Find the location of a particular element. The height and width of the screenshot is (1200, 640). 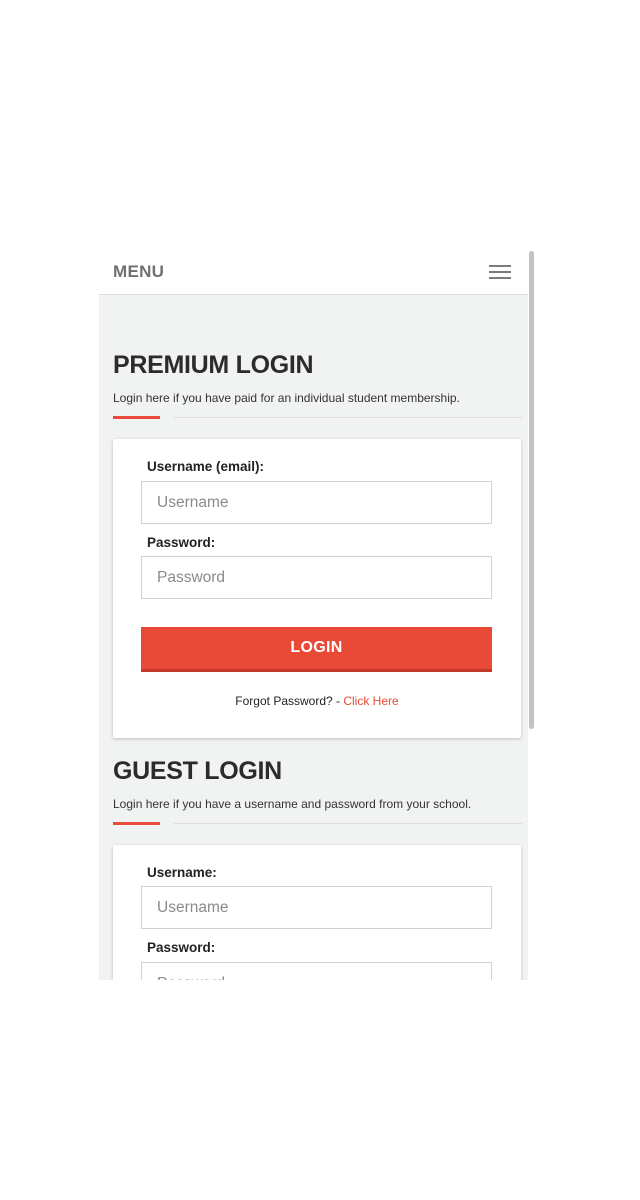

forgot-password-text: Forgot Password? - is located at coordinates (289, 701).